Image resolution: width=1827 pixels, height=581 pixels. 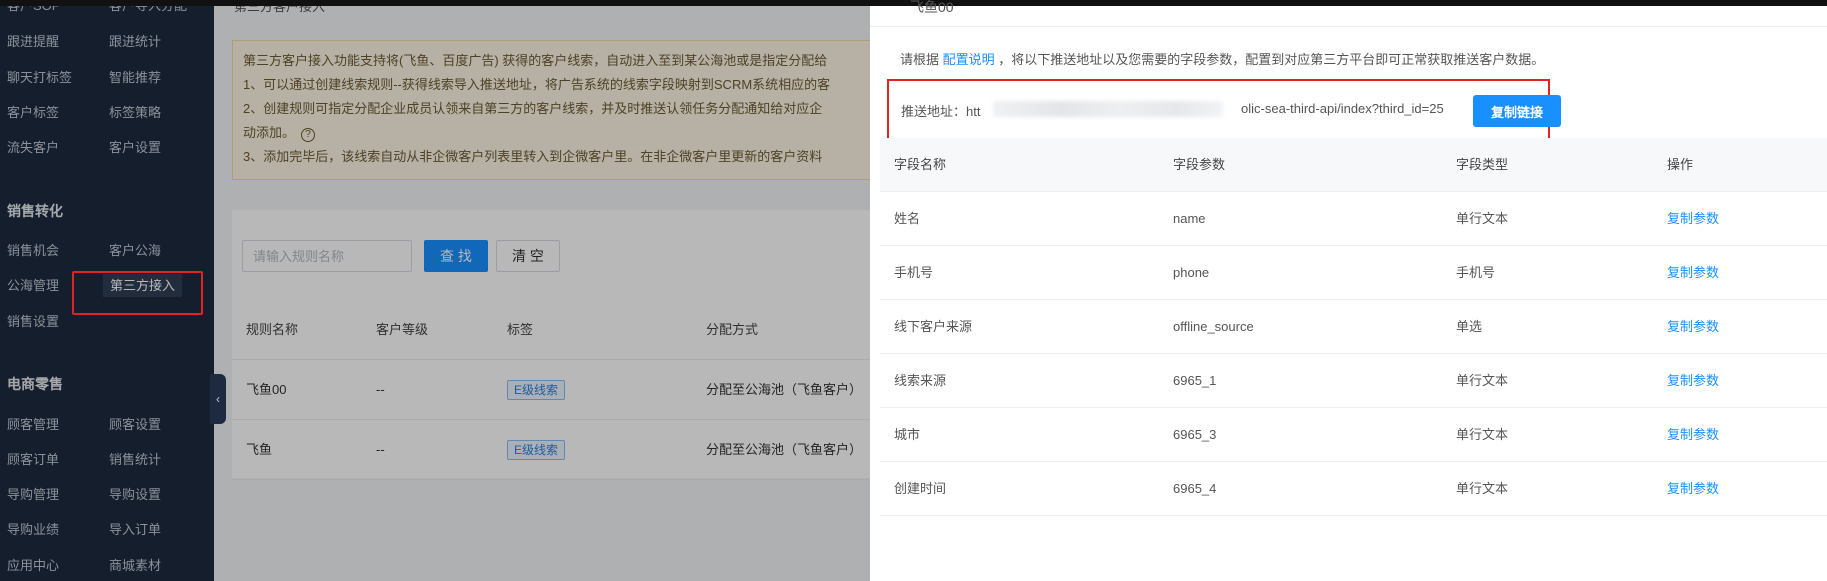 I want to click on column-header: 字段类型, so click(x=1482, y=164).